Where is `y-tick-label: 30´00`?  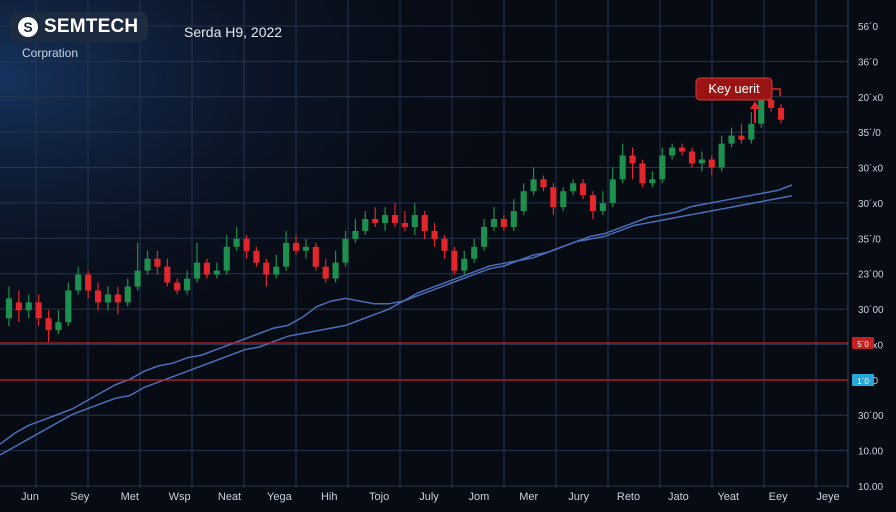
y-tick-label: 30´00 is located at coordinates (871, 416).